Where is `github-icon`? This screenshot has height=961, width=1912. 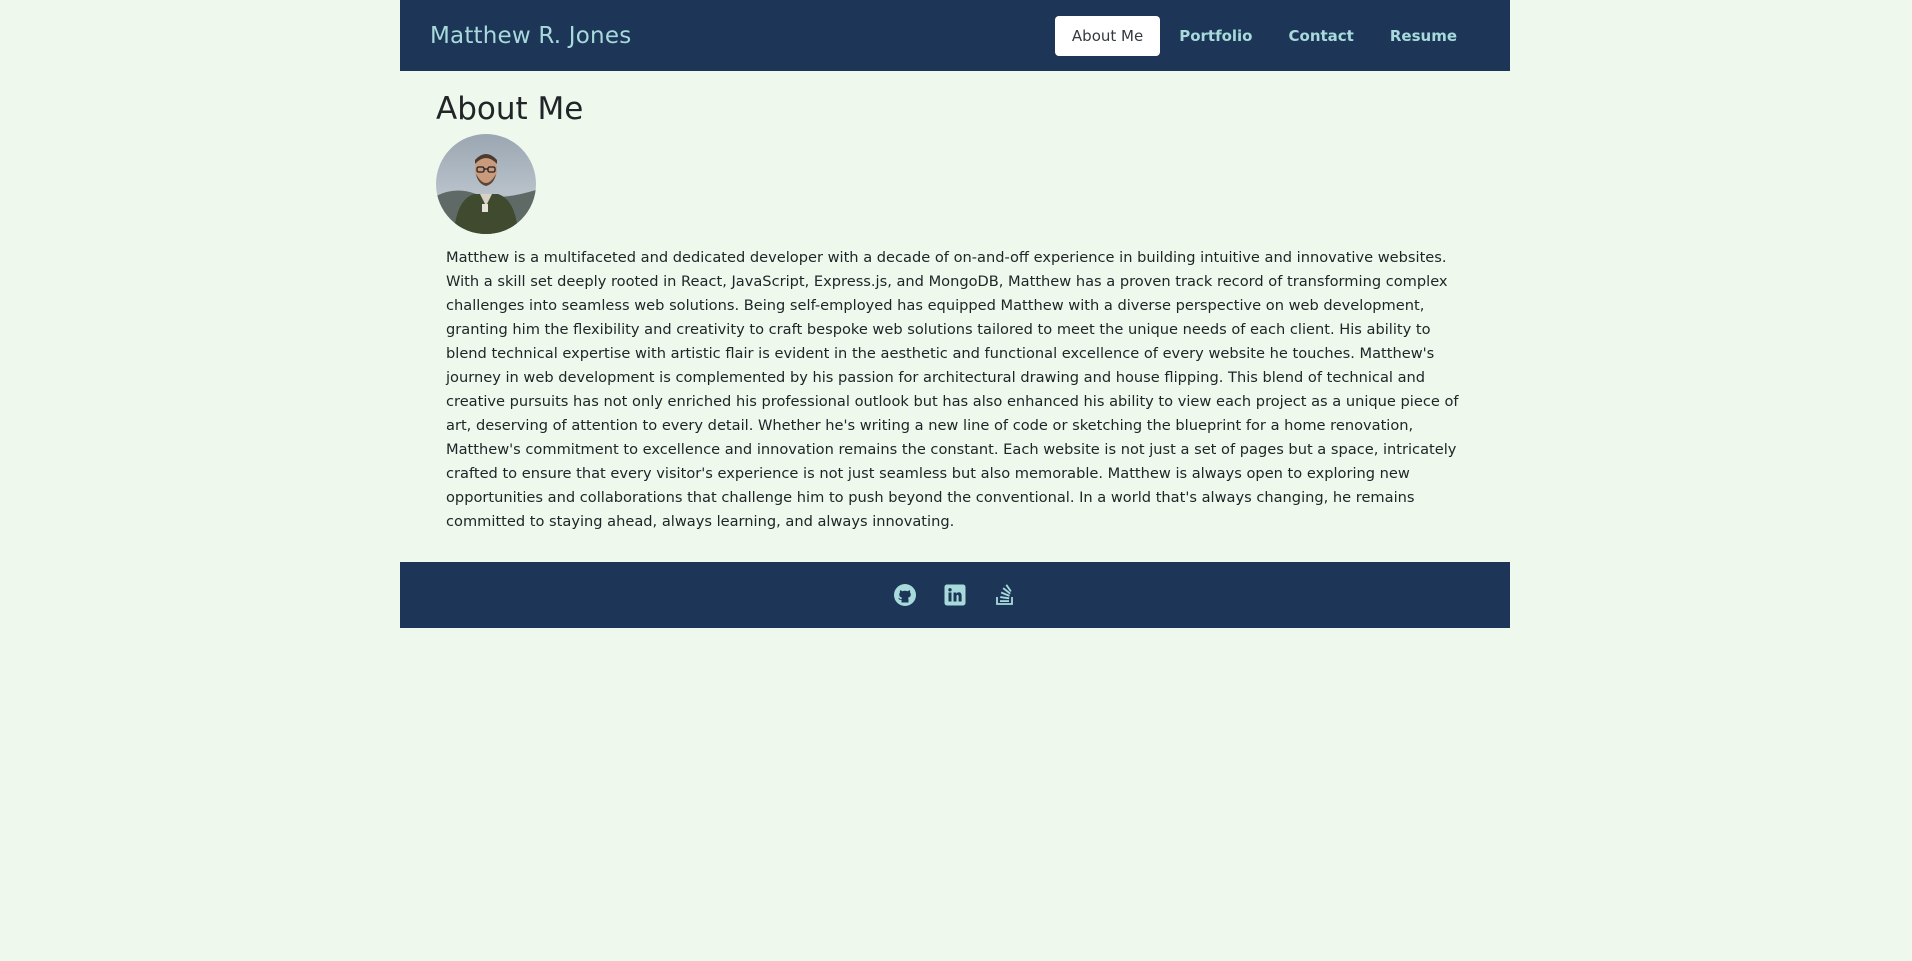 github-icon is located at coordinates (905, 595).